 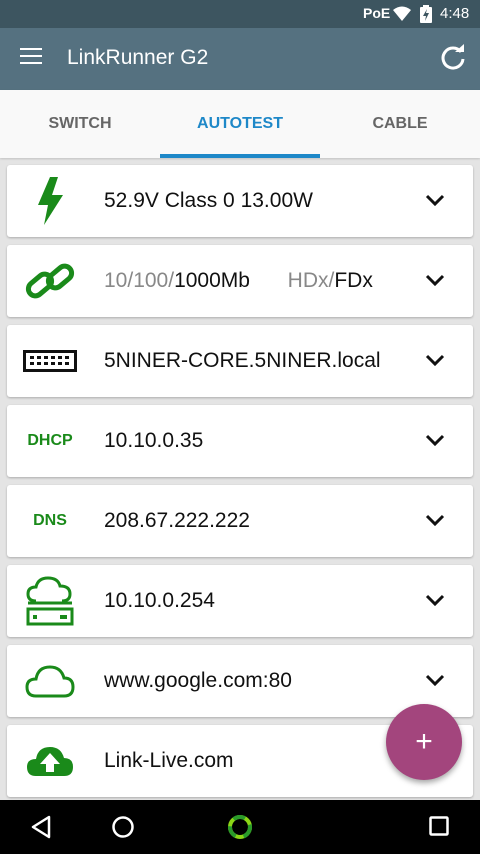 I want to click on tab-switch: SWITCH, so click(x=80, y=124).